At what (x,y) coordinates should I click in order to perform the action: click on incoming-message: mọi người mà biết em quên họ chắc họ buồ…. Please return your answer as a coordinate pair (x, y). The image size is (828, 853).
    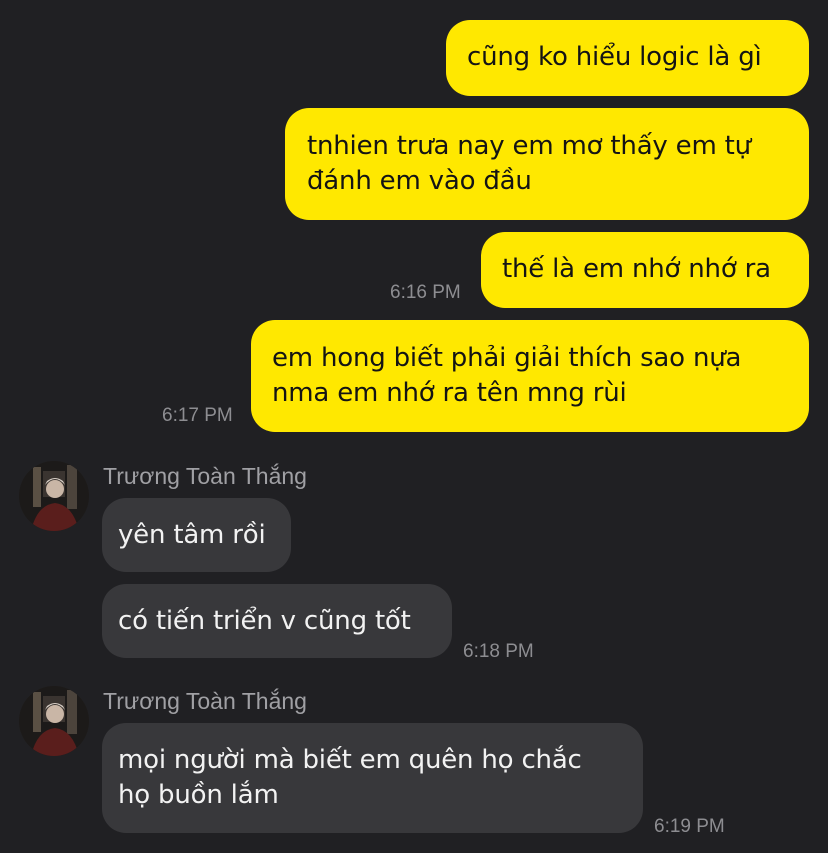
    Looking at the image, I should click on (372, 778).